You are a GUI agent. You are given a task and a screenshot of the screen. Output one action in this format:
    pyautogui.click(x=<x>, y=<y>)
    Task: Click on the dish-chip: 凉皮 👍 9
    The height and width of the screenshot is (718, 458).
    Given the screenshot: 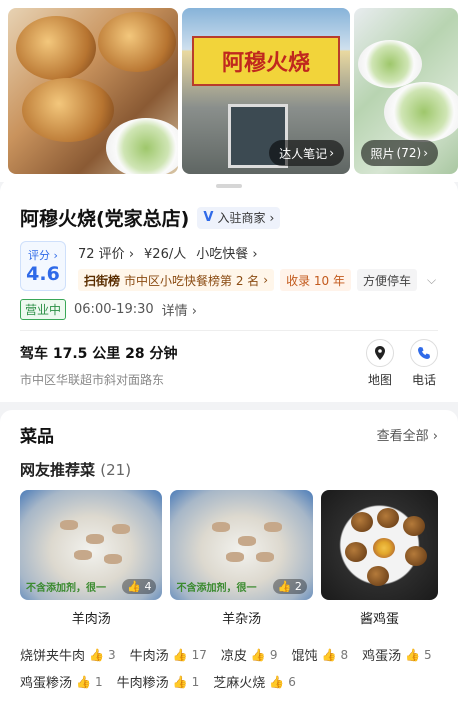 What is the action you would take?
    pyautogui.click(x=249, y=655)
    